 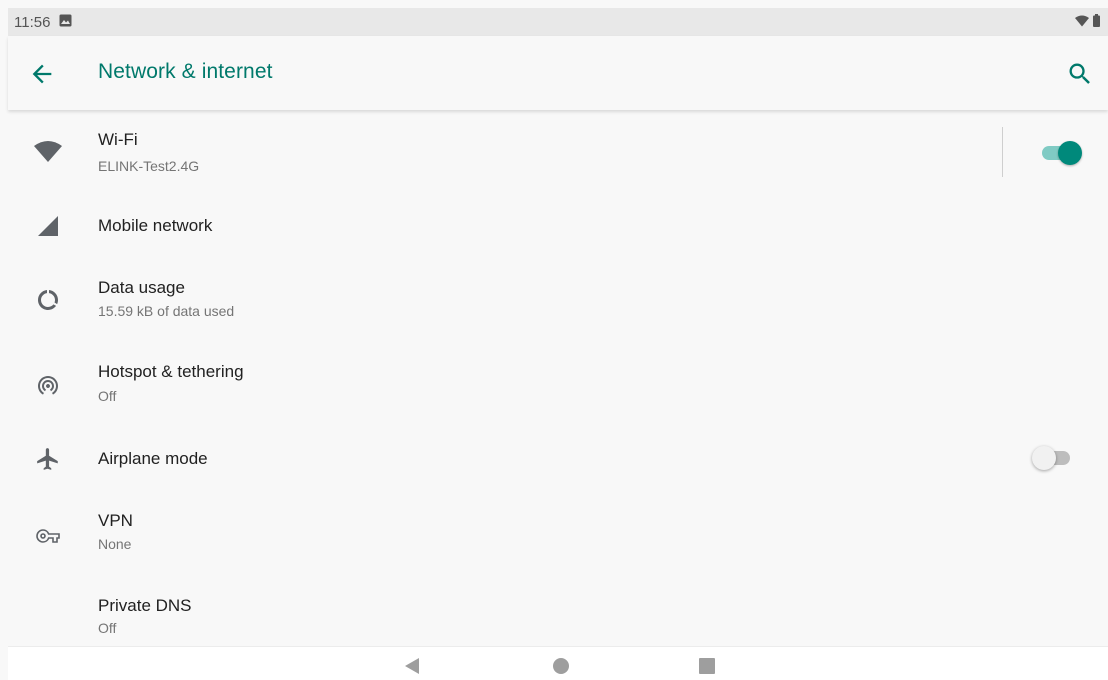 What do you see at coordinates (48, 459) in the screenshot?
I see `airplane-icon` at bounding box center [48, 459].